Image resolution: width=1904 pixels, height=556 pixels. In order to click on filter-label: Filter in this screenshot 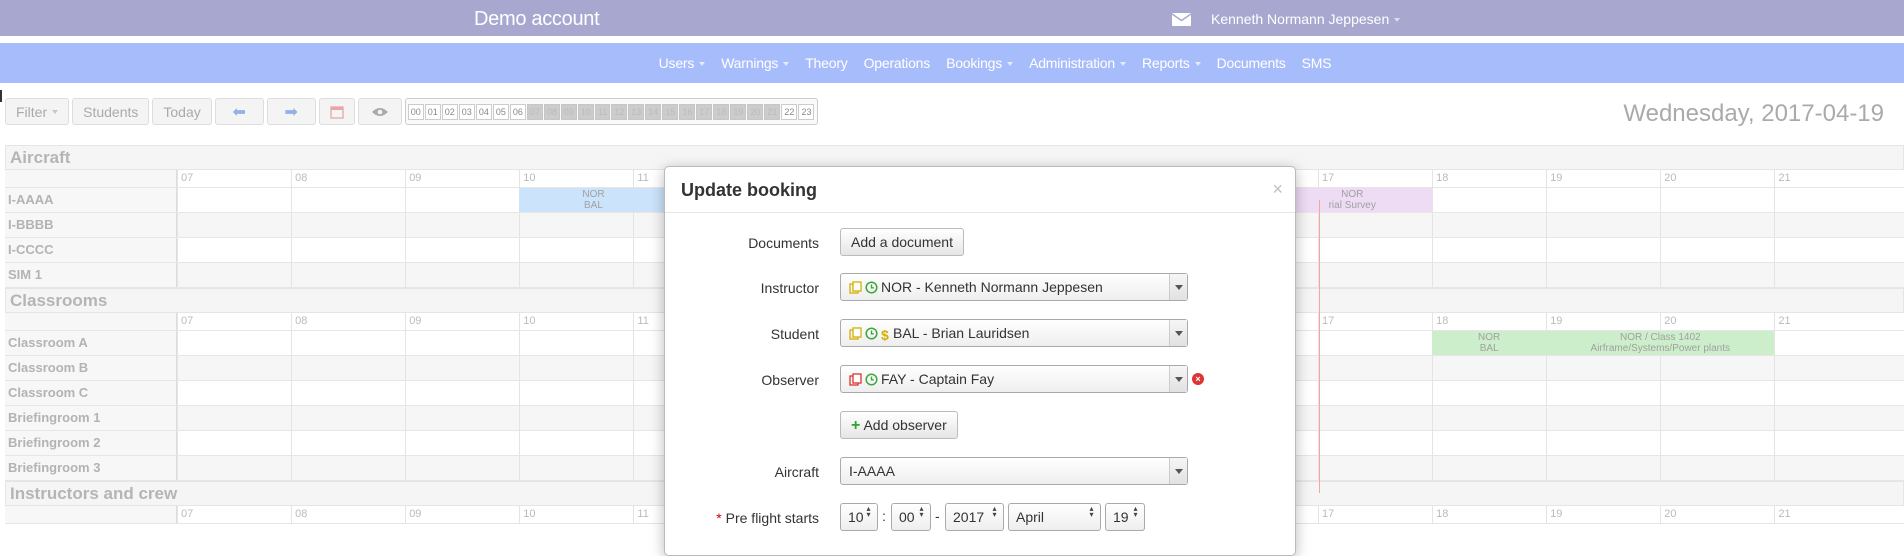, I will do `click(32, 111)`.